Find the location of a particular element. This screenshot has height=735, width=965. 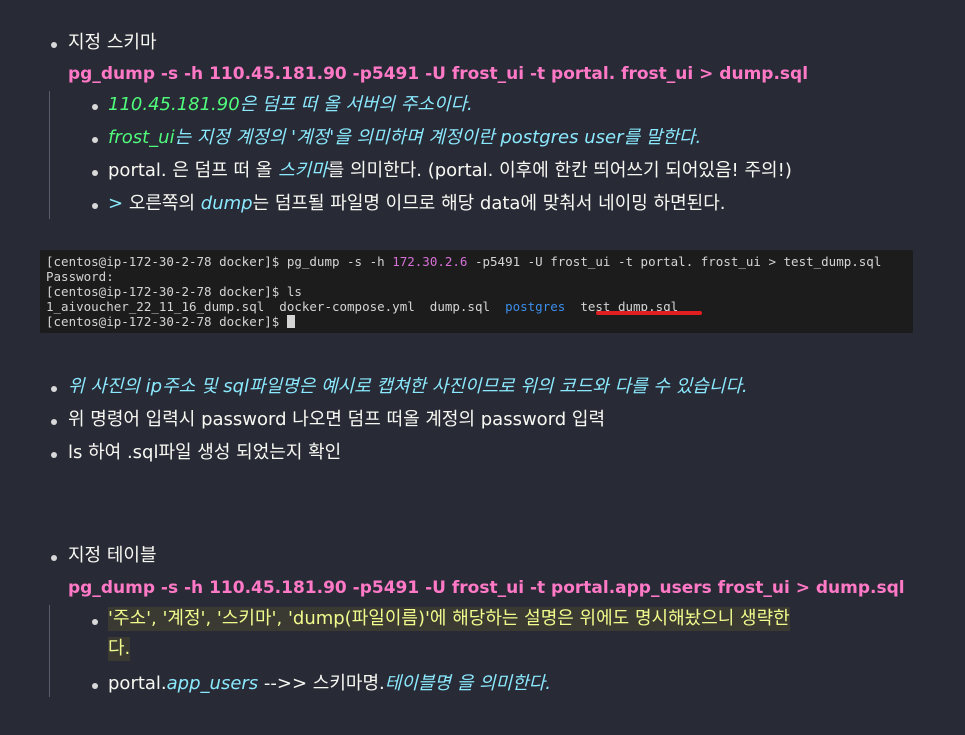

server-ip: 110.45.181.90 is located at coordinates (174, 104).